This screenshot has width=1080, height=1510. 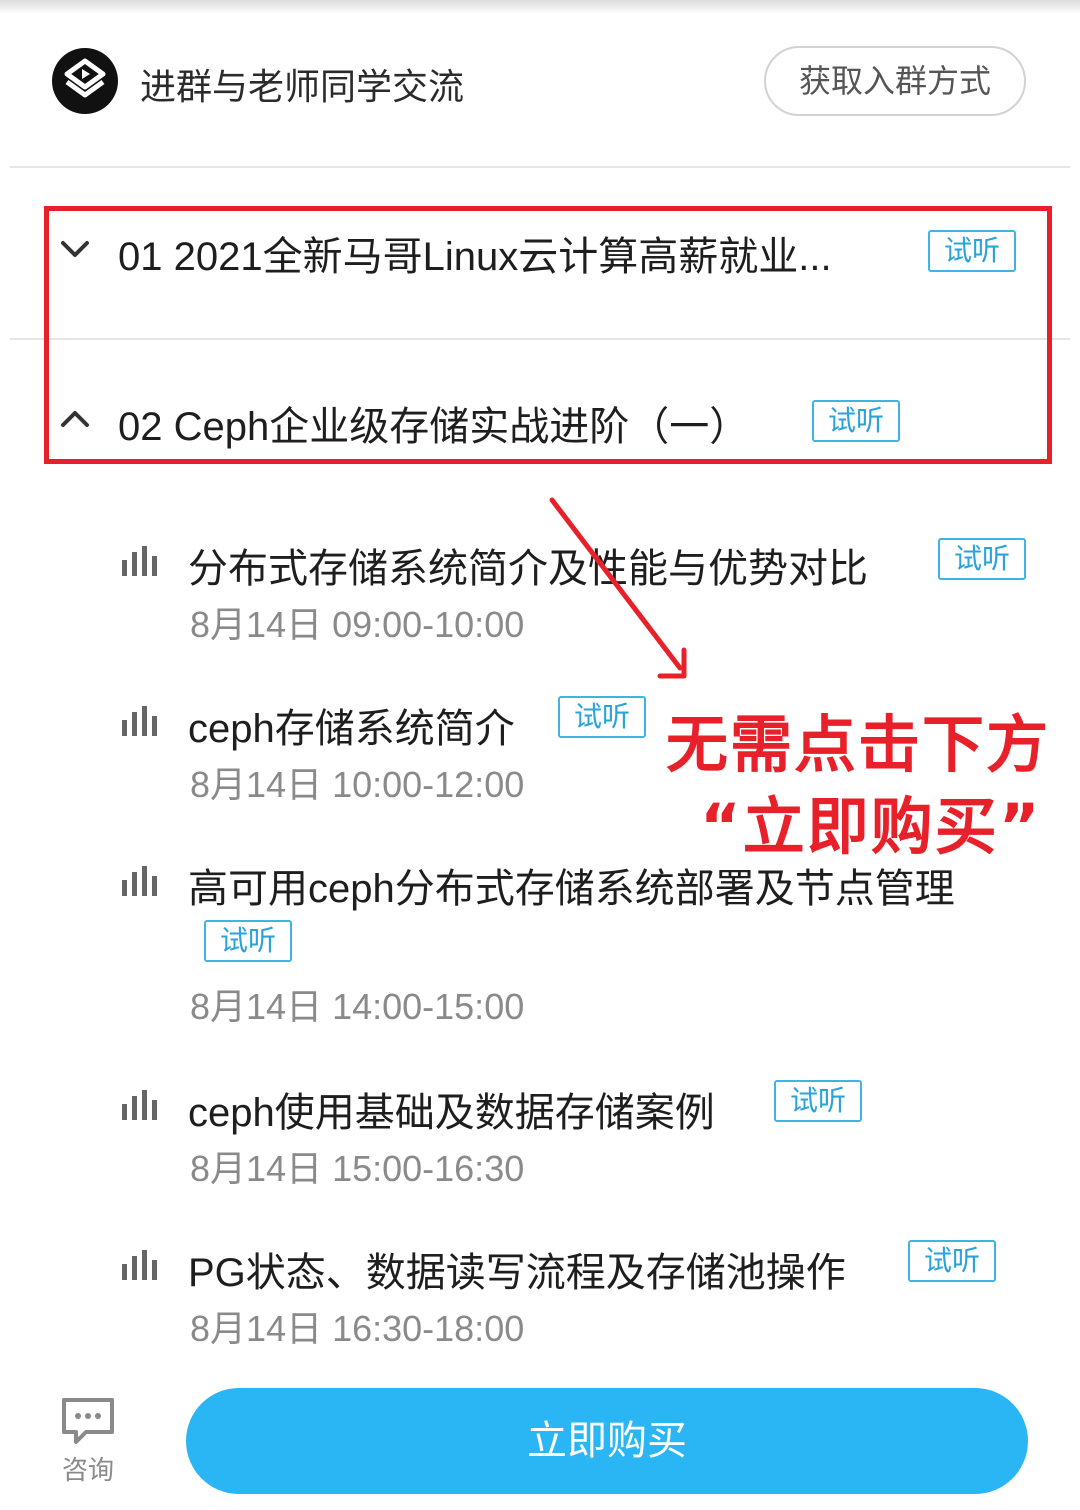 I want to click on lesson-time: 8月14日 16:30-18:00, so click(x=357, y=1328).